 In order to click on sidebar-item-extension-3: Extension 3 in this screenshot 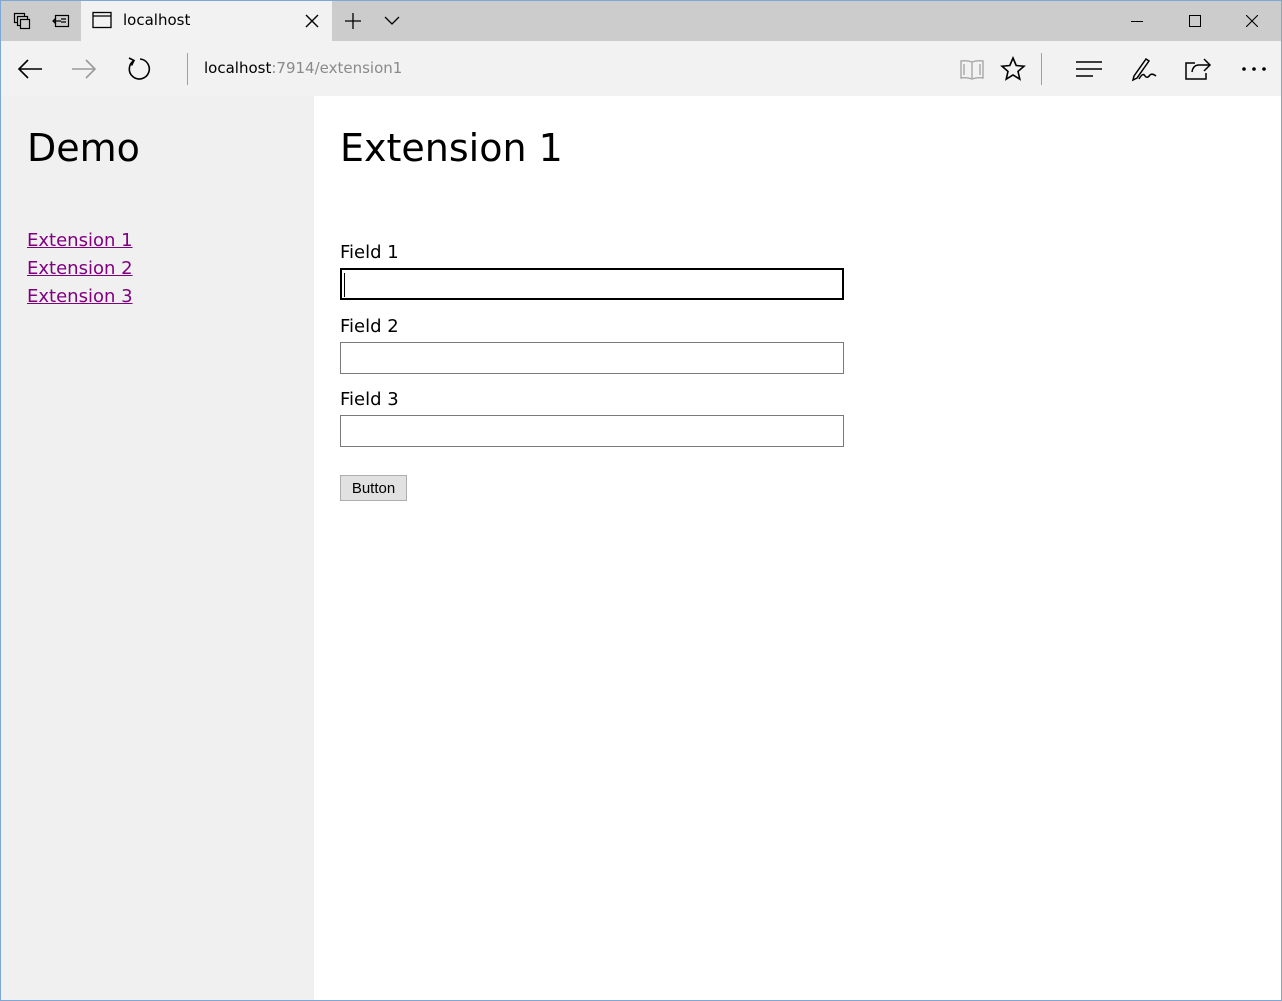, I will do `click(80, 300)`.